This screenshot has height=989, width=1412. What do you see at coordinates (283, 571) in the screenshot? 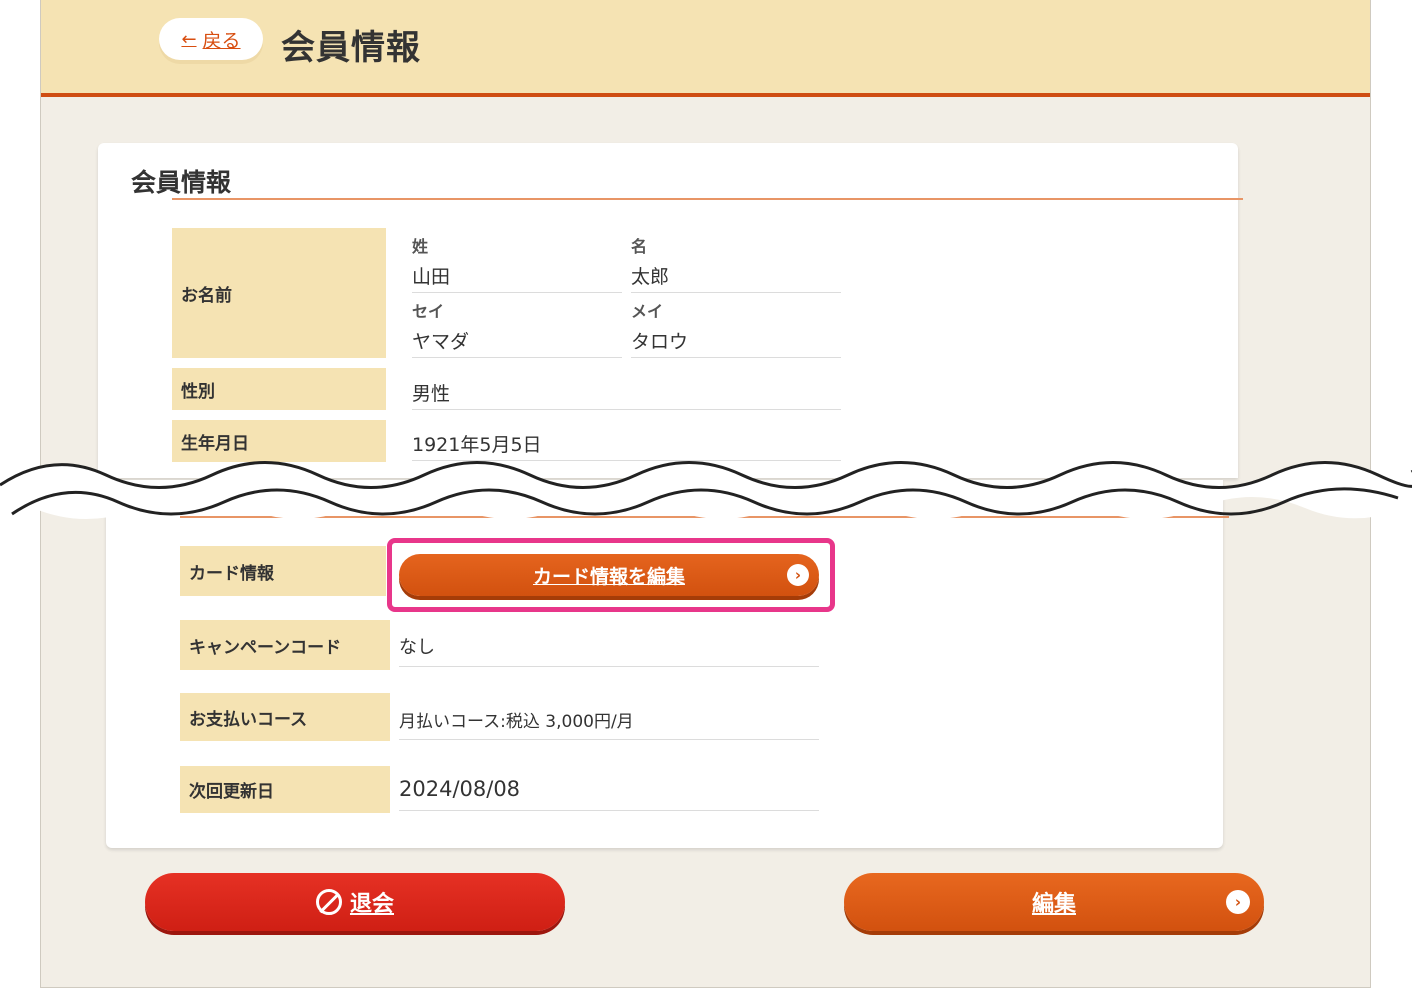
I see `card-info-label: カード情報` at bounding box center [283, 571].